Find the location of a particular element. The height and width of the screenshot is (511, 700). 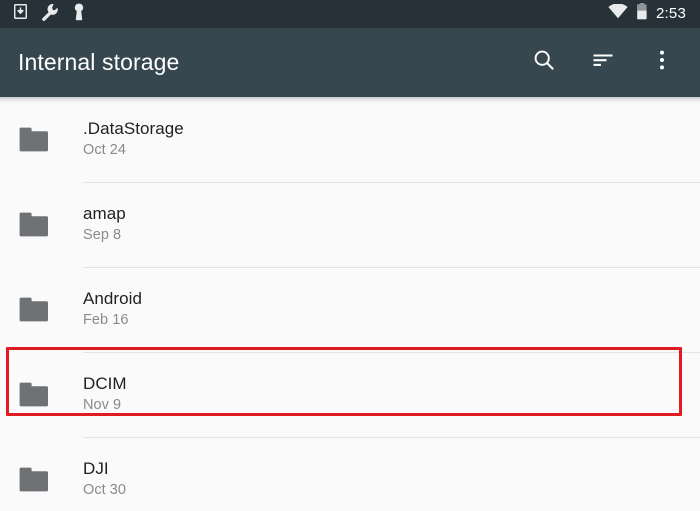

keyhole-icon is located at coordinates (79, 14).